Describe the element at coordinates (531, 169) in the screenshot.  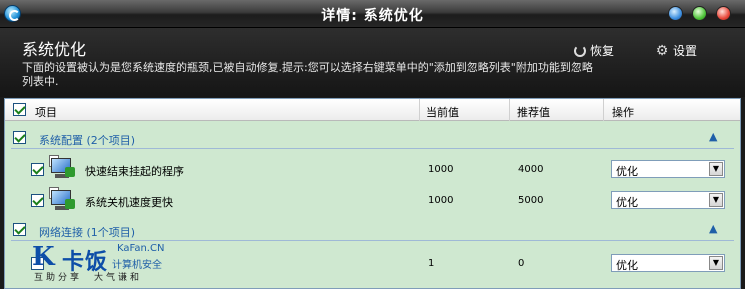
I see `recommended-value: 4000` at that location.